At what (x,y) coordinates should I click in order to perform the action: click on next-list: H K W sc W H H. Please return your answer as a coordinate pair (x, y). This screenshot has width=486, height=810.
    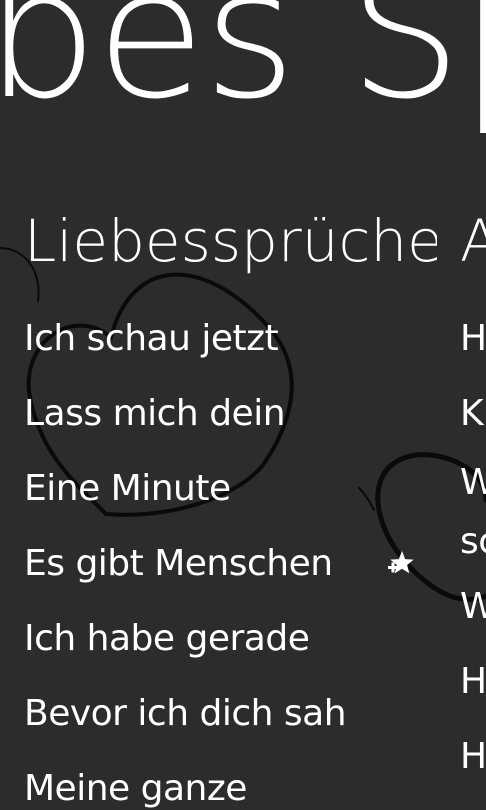
    Looking at the image, I should click on (473, 548).